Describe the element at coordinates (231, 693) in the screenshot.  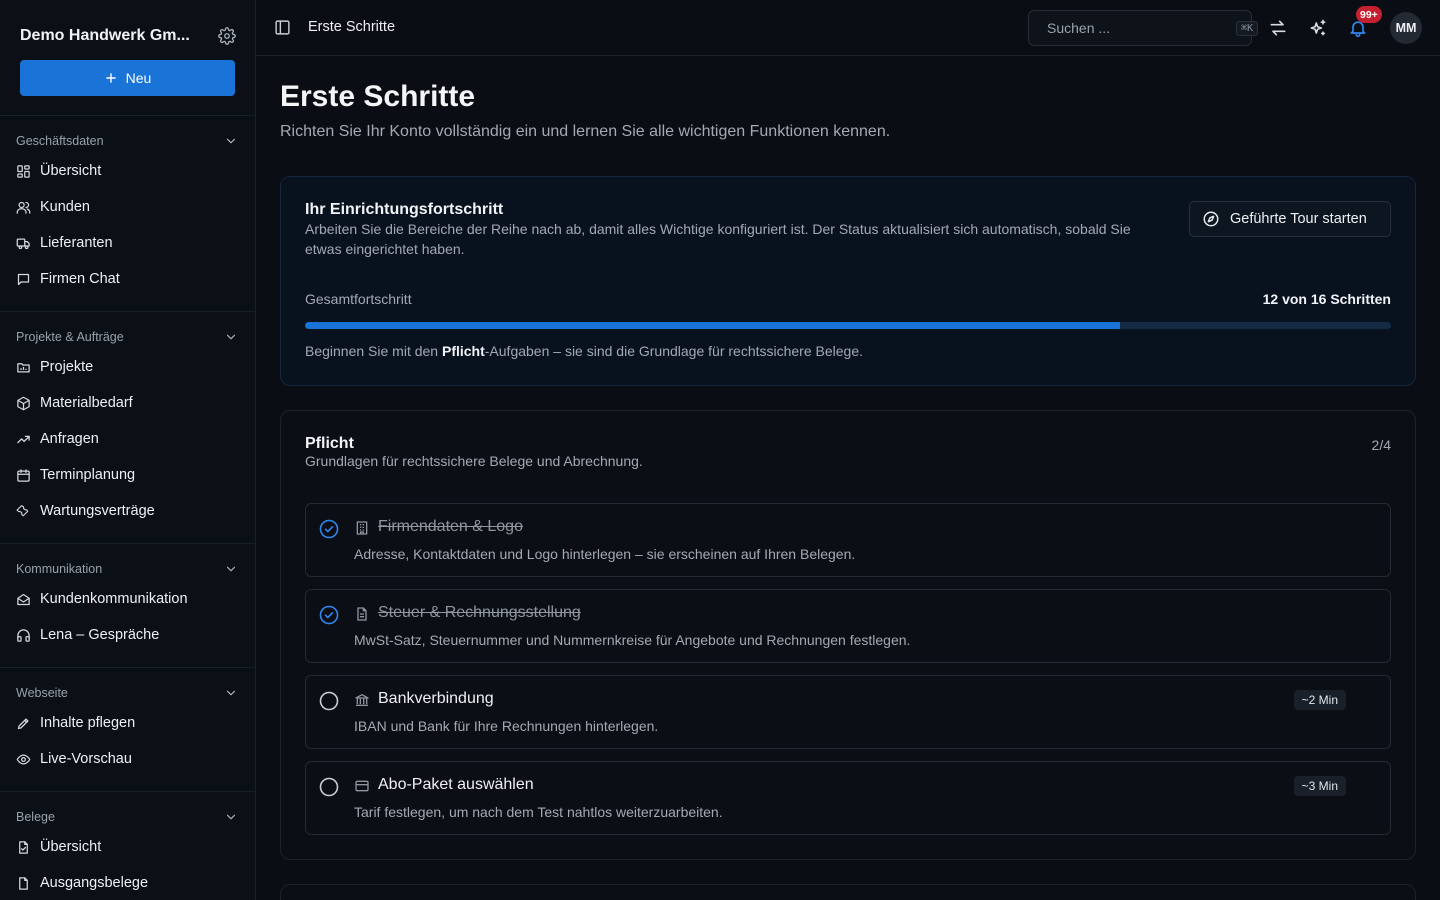
I see `chevron-down-icon` at that location.